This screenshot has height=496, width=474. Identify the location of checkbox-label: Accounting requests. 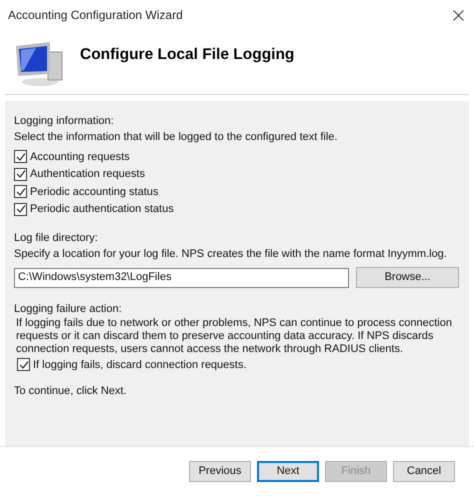
(80, 157).